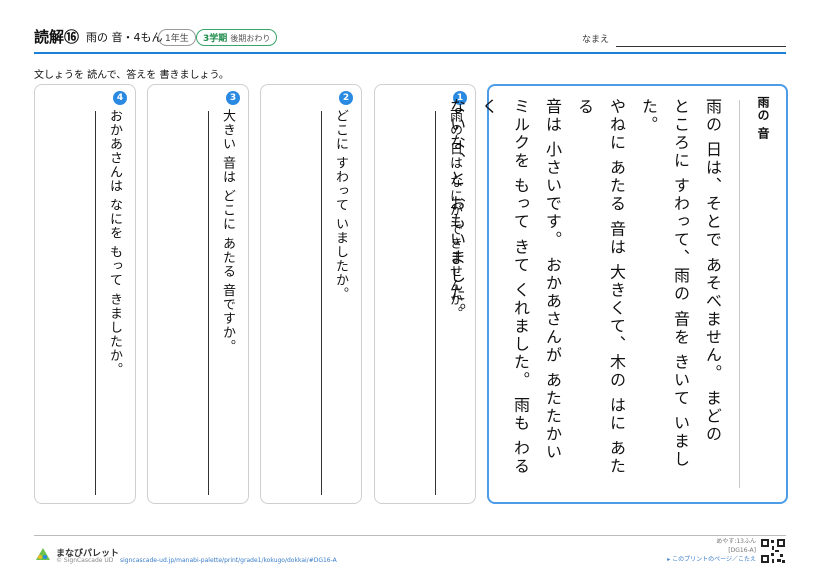  I want to click on question-box-3: 3 大きい 音は どこに あたる 音ですか。, so click(198, 294).